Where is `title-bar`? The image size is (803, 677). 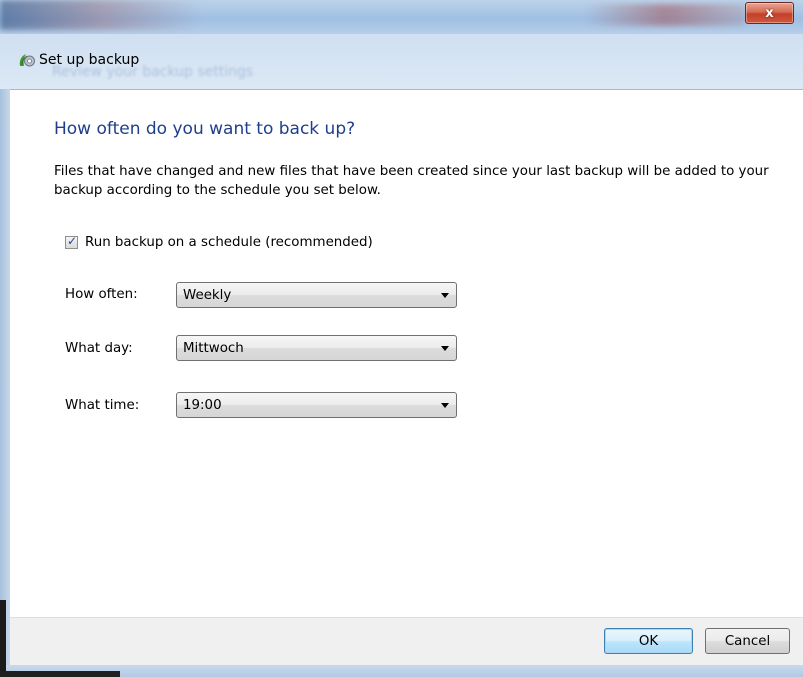
title-bar is located at coordinates (401, 17).